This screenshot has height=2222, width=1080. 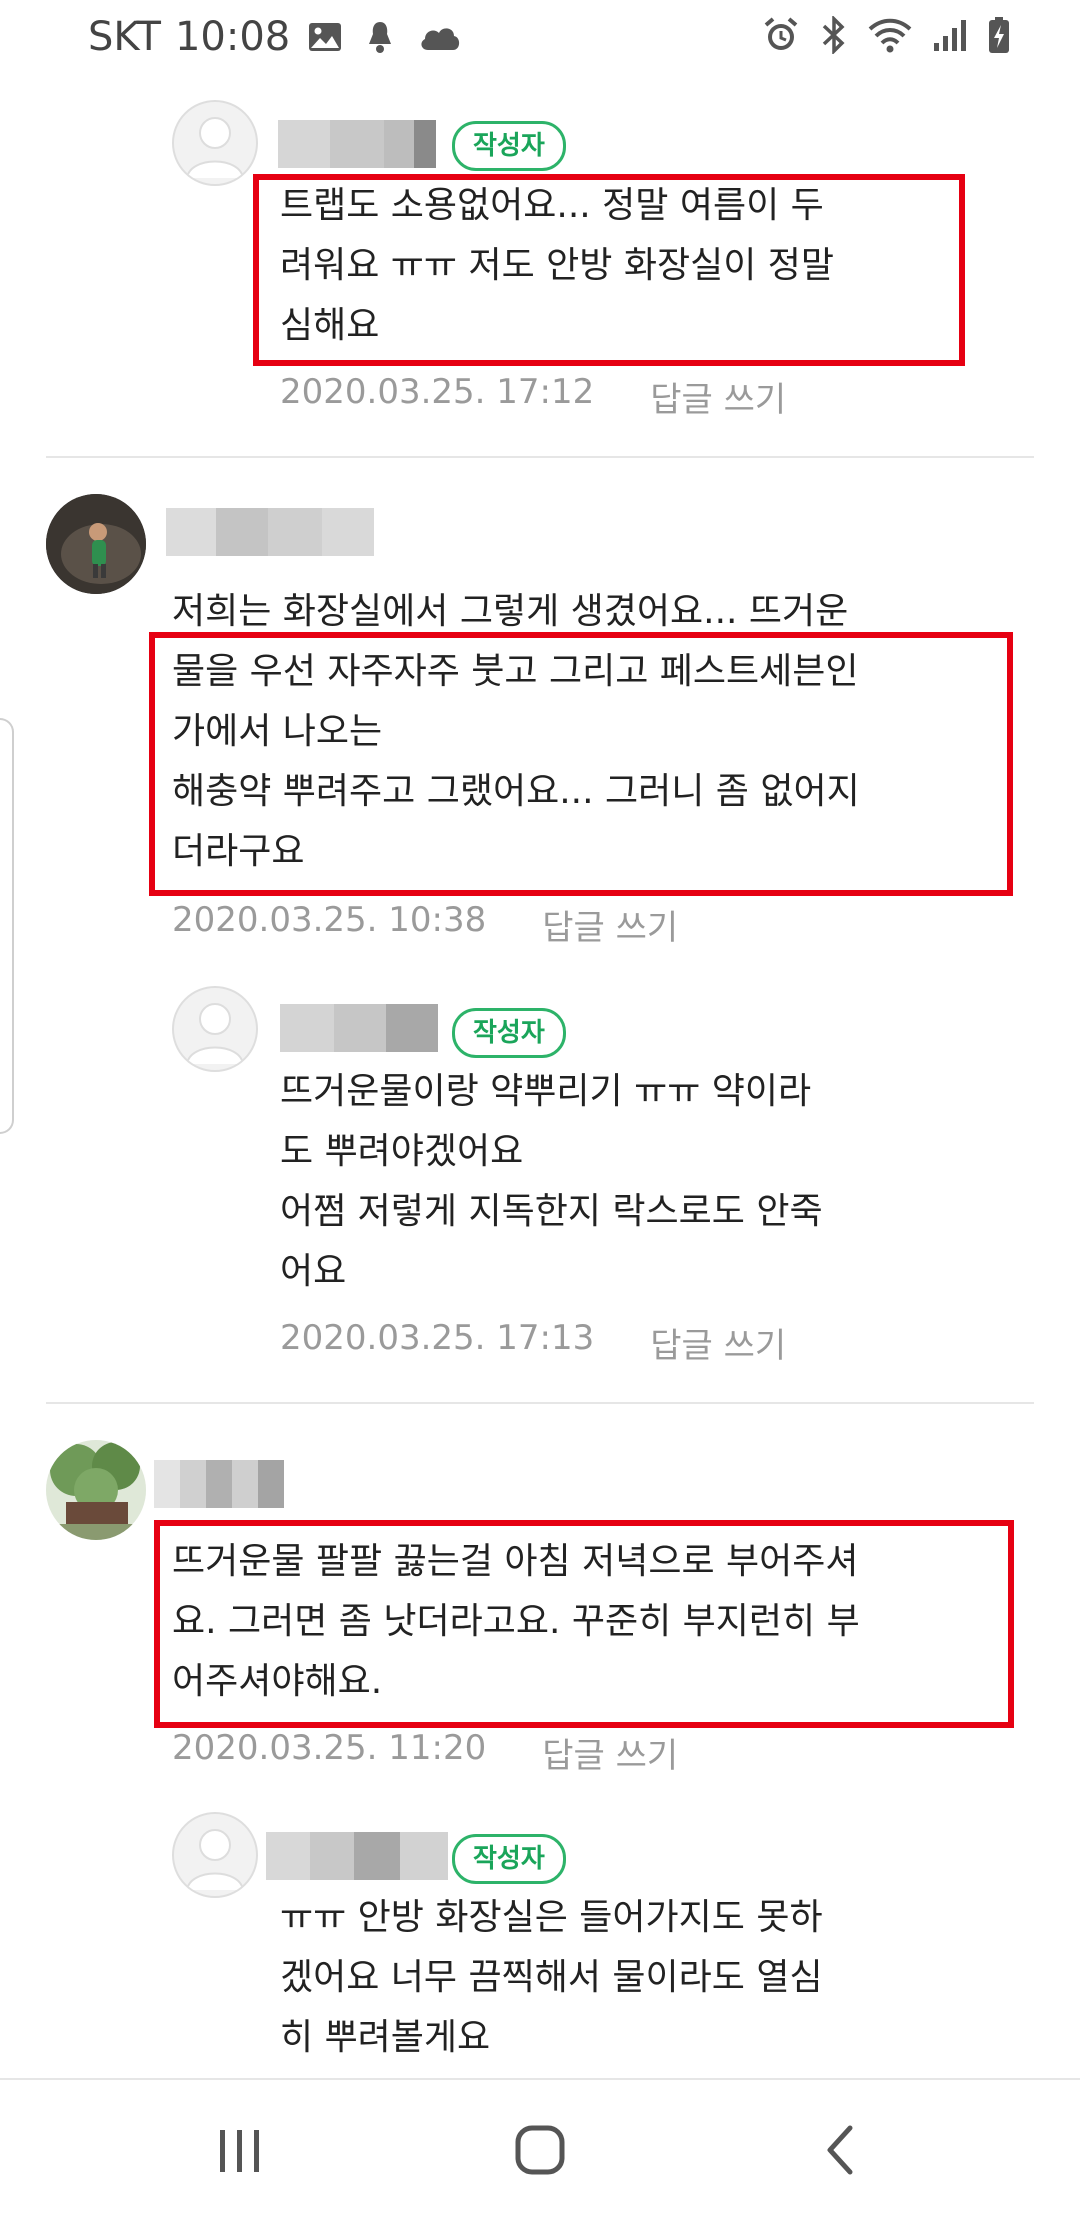 I want to click on comment-meta: 2020.03.25. 11:20 답글 쓰기, so click(x=425, y=1752).